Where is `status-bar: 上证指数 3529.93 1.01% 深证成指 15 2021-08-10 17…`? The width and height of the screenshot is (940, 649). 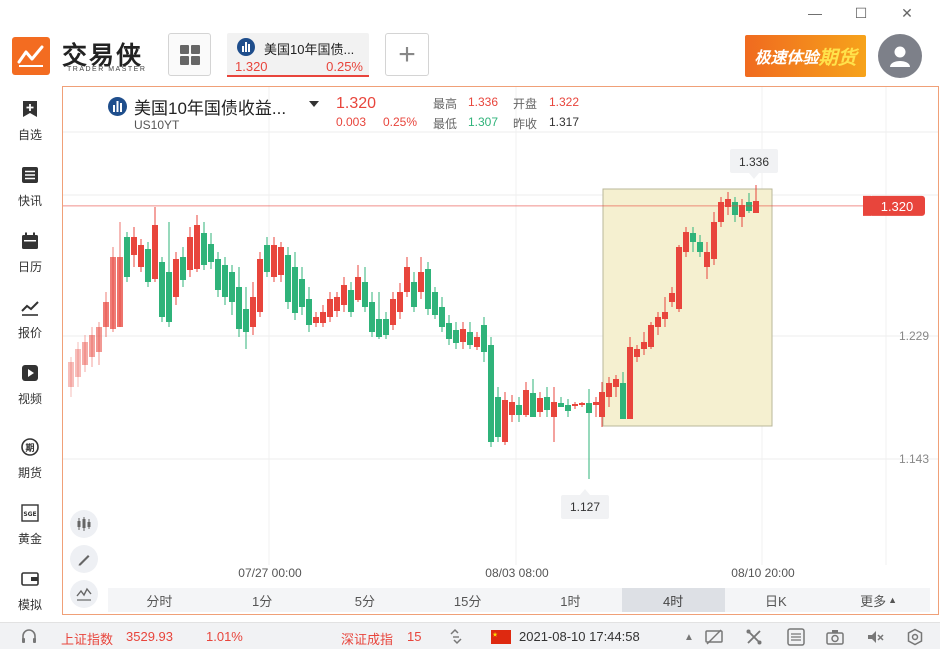 status-bar: 上证指数 3529.93 1.01% 深证成指 15 2021-08-10 17… is located at coordinates (470, 635).